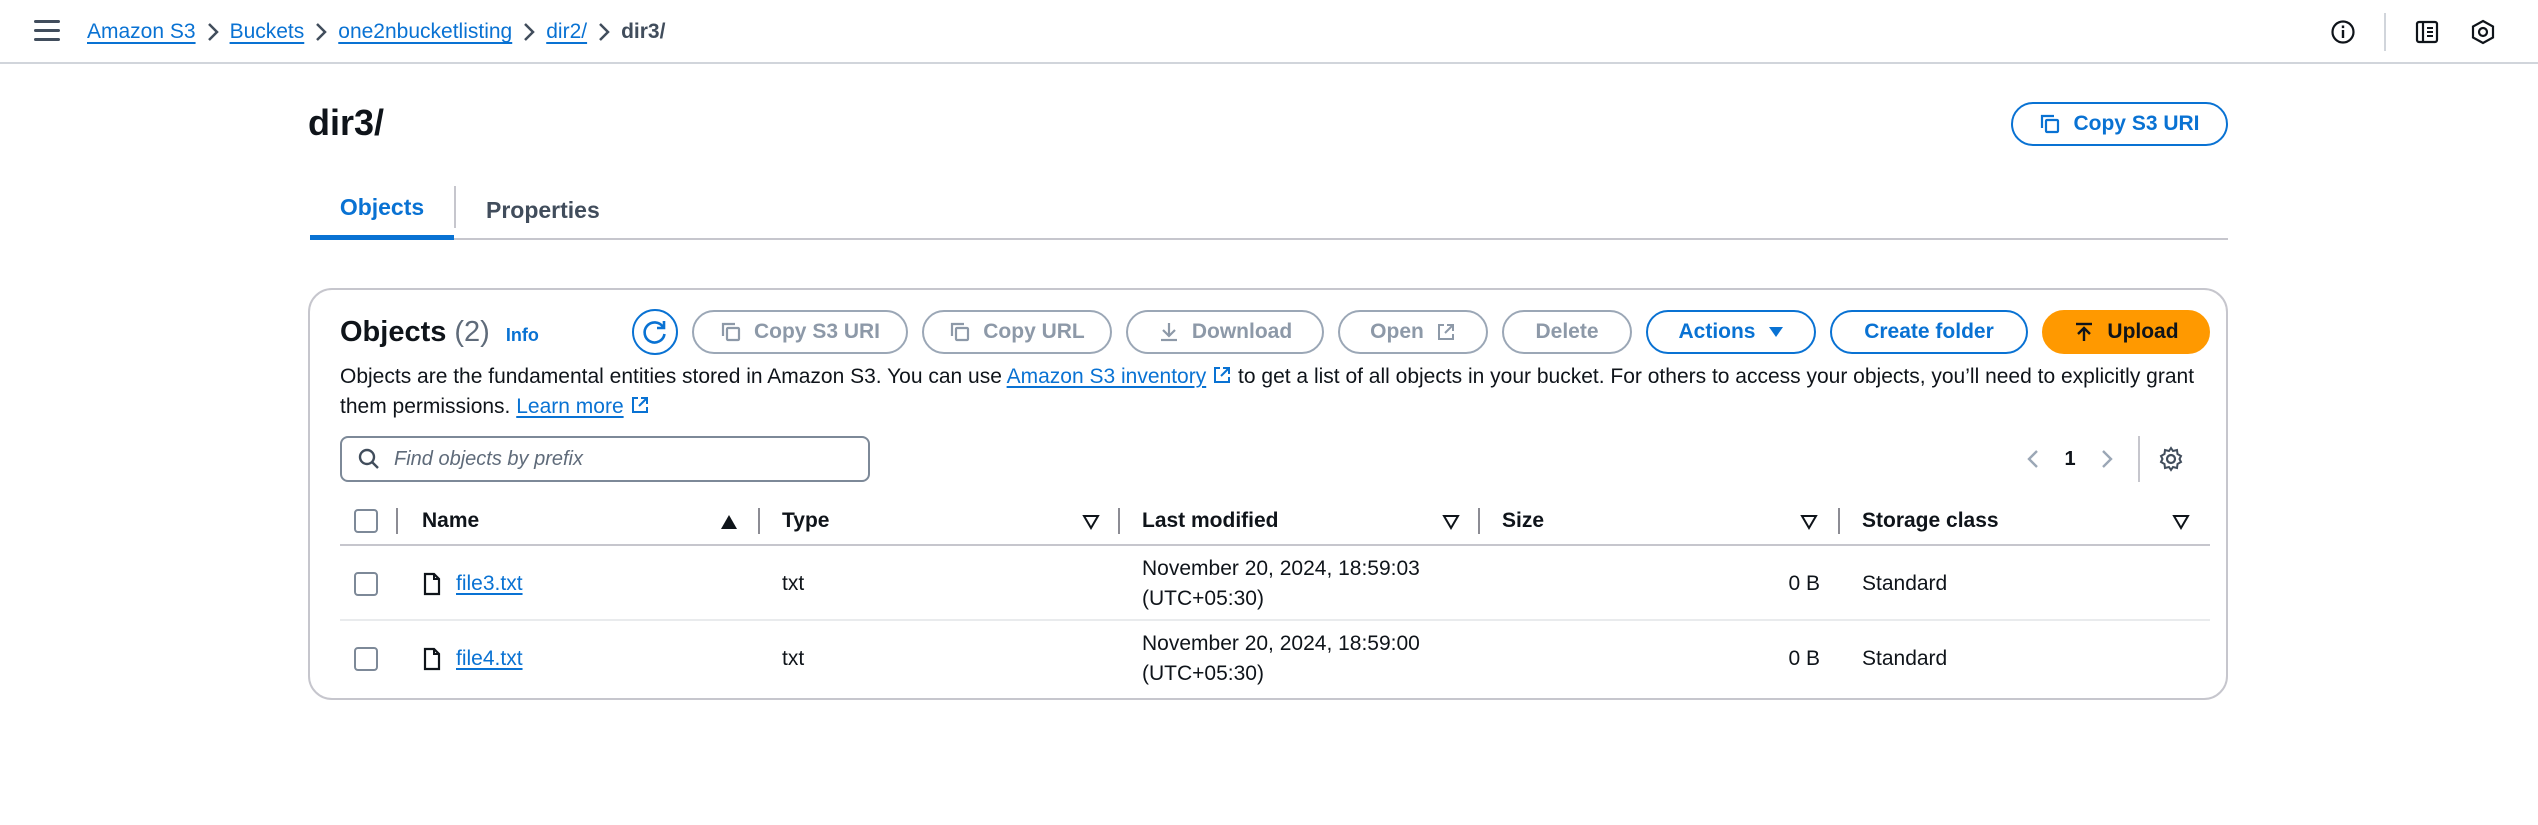 This screenshot has height=825, width=2538. I want to click on last-modified-date: November 20, 2024, 18:59:00, so click(1281, 643).